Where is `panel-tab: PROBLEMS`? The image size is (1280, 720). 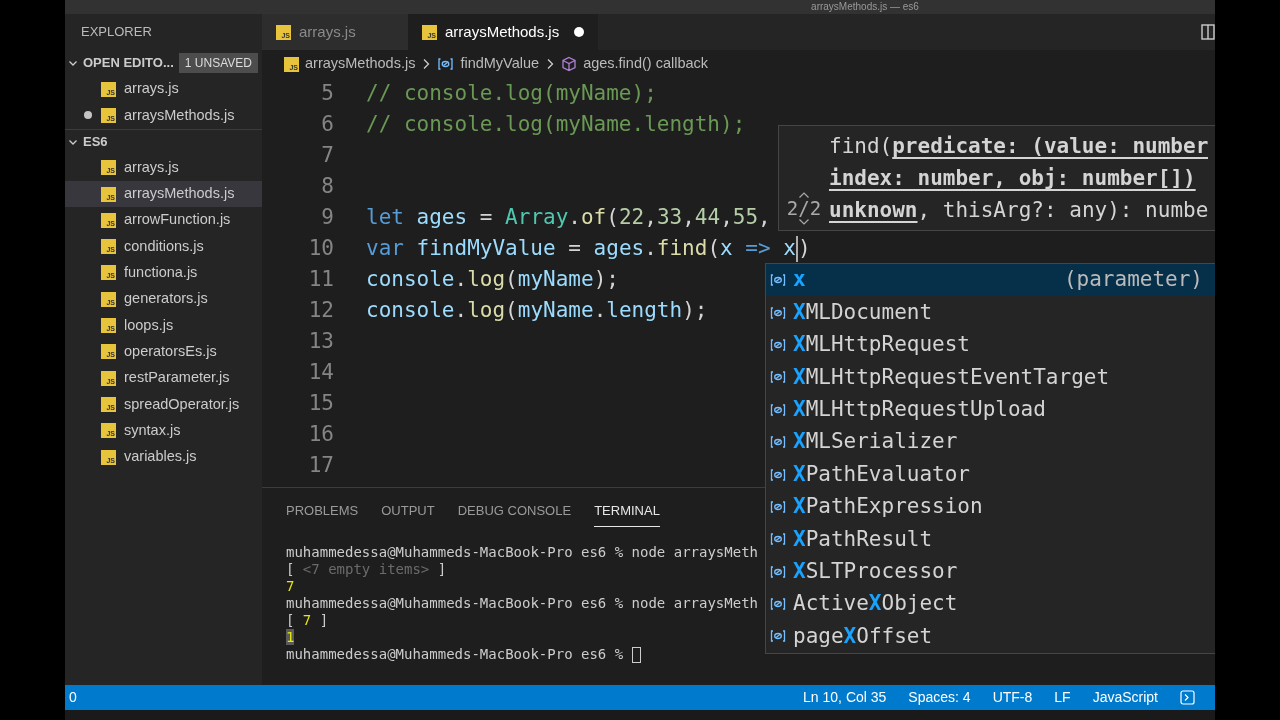 panel-tab: PROBLEMS is located at coordinates (322, 511).